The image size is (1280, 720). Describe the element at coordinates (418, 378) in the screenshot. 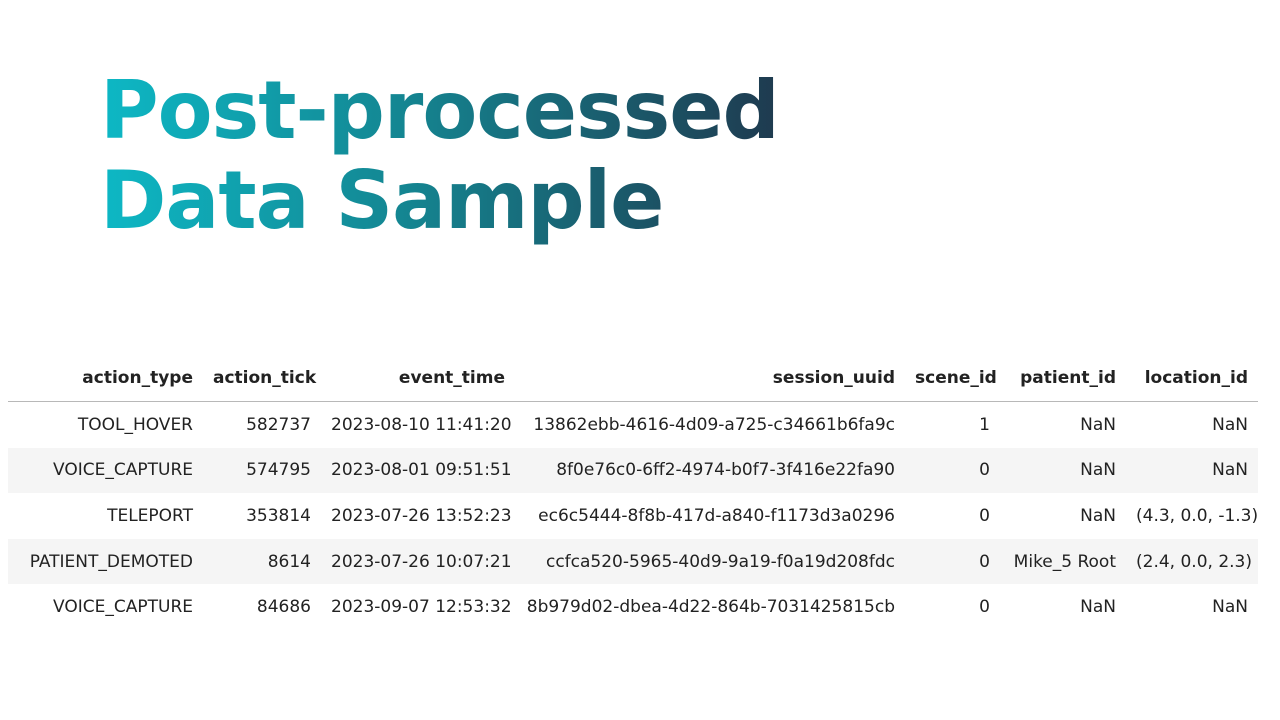

I see `column-header-event-time: event_time` at that location.